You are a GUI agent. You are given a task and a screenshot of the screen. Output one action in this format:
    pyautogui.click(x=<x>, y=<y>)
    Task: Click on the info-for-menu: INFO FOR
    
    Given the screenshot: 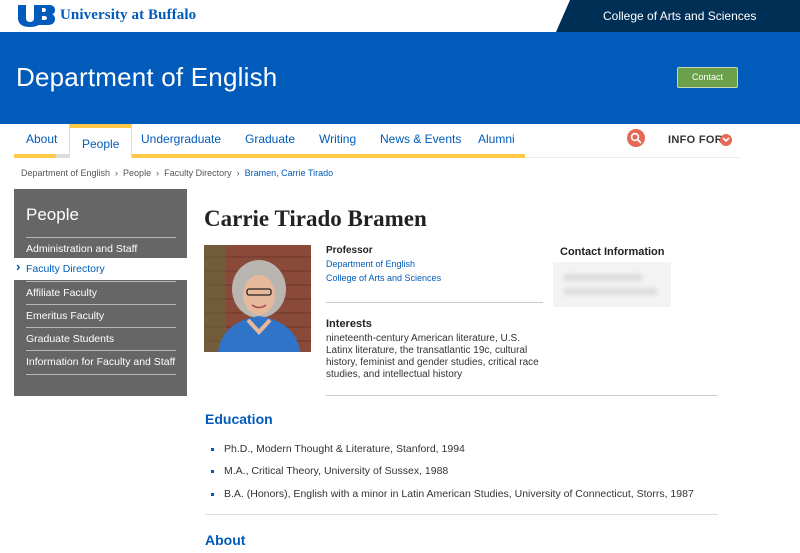 What is the action you would take?
    pyautogui.click(x=695, y=140)
    